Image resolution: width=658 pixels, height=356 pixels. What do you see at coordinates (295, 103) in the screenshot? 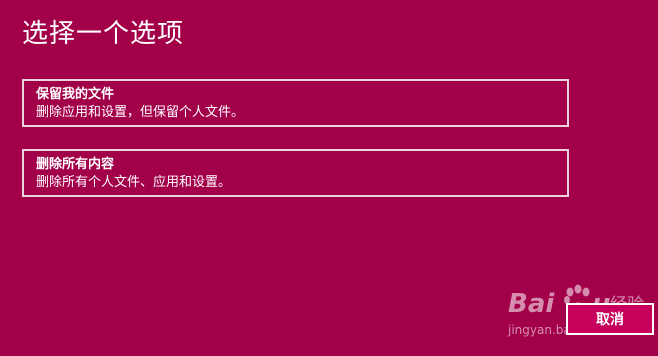
I see `keep-my-files-option: 保留我的文件 删除应用和设置，但保留个人文件。` at bounding box center [295, 103].